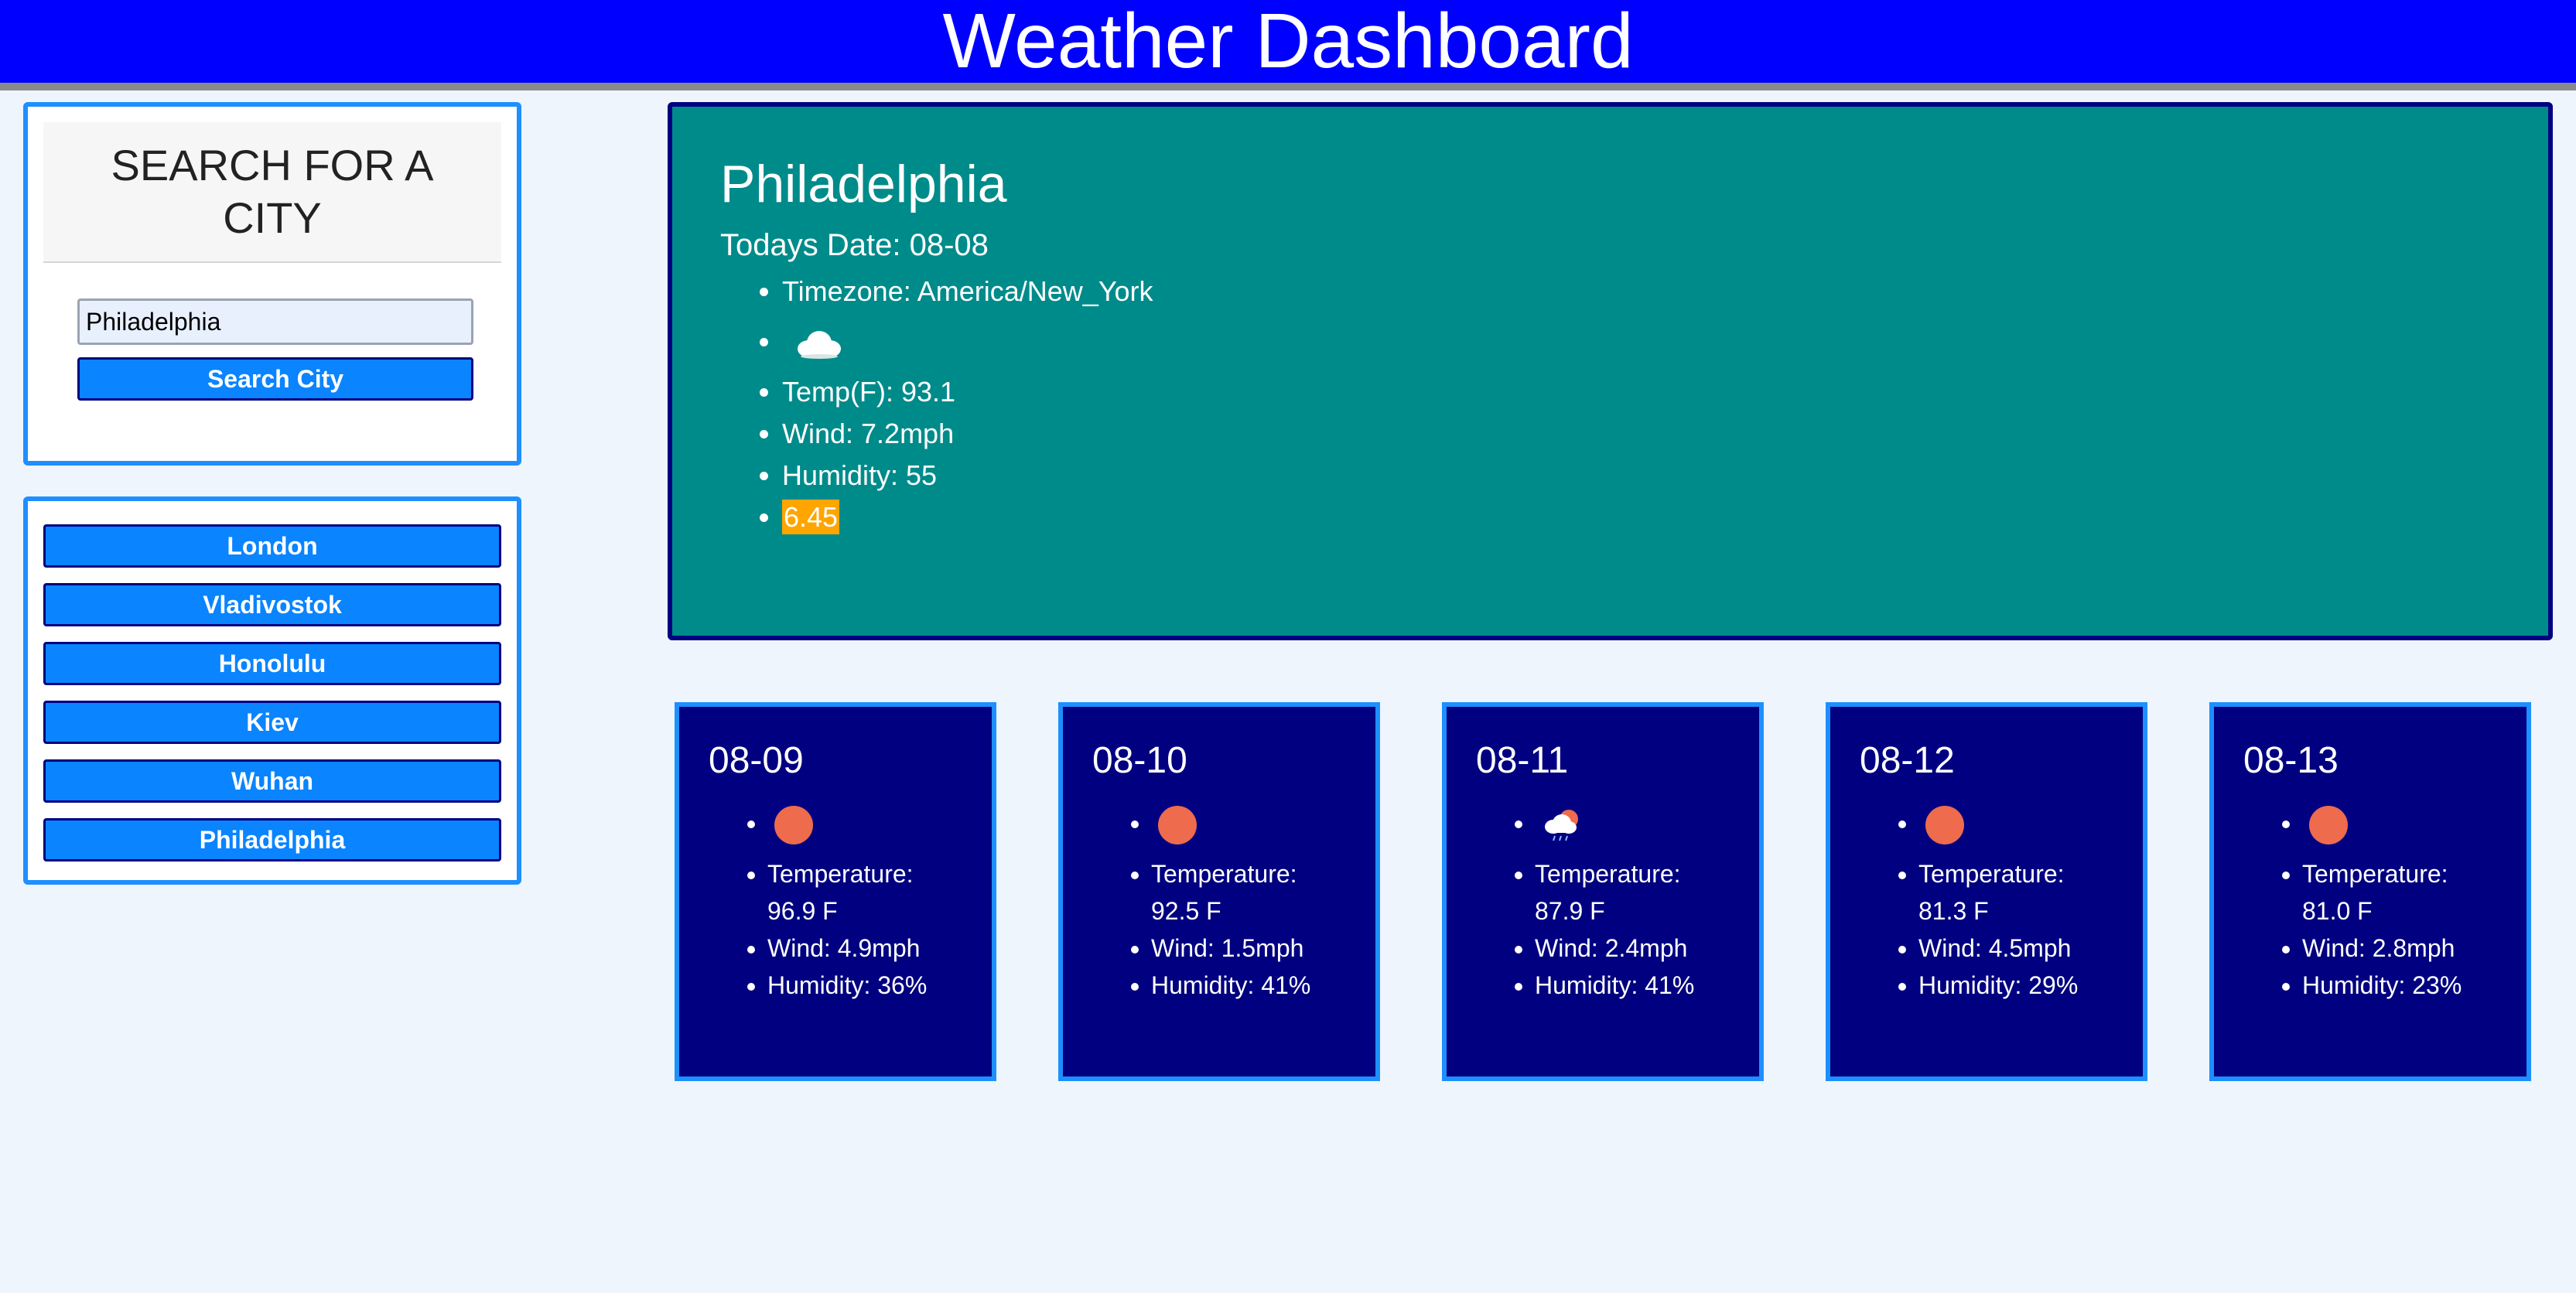  Describe the element at coordinates (272, 722) in the screenshot. I see `history-city-button: Kiev` at that location.